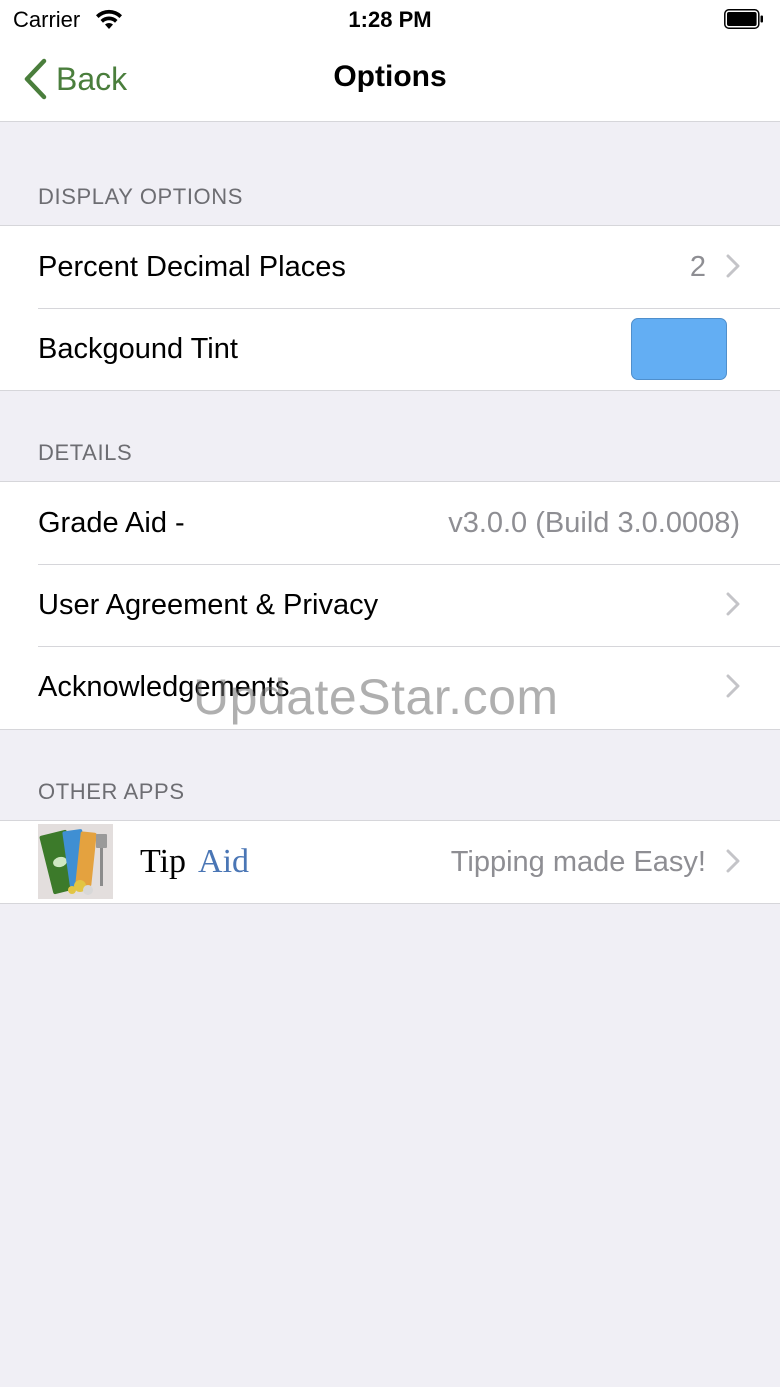  I want to click on app-version-row: Grade Aid - v3.0.0 (Build 3.0.0008), so click(390, 523).